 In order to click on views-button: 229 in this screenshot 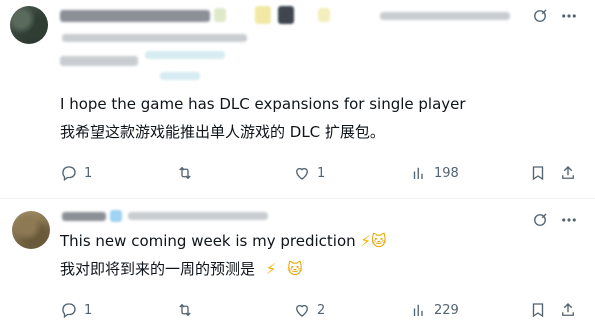, I will do `click(434, 310)`.